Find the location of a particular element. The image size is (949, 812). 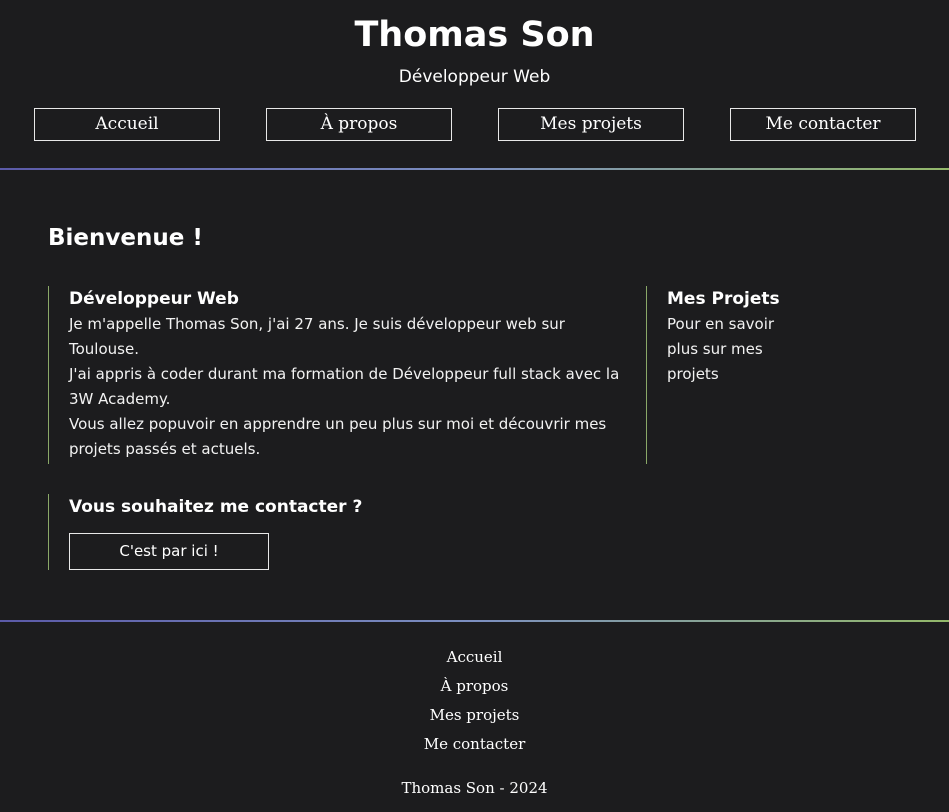

welcome-heading: Bienvenue ! is located at coordinates (125, 238).